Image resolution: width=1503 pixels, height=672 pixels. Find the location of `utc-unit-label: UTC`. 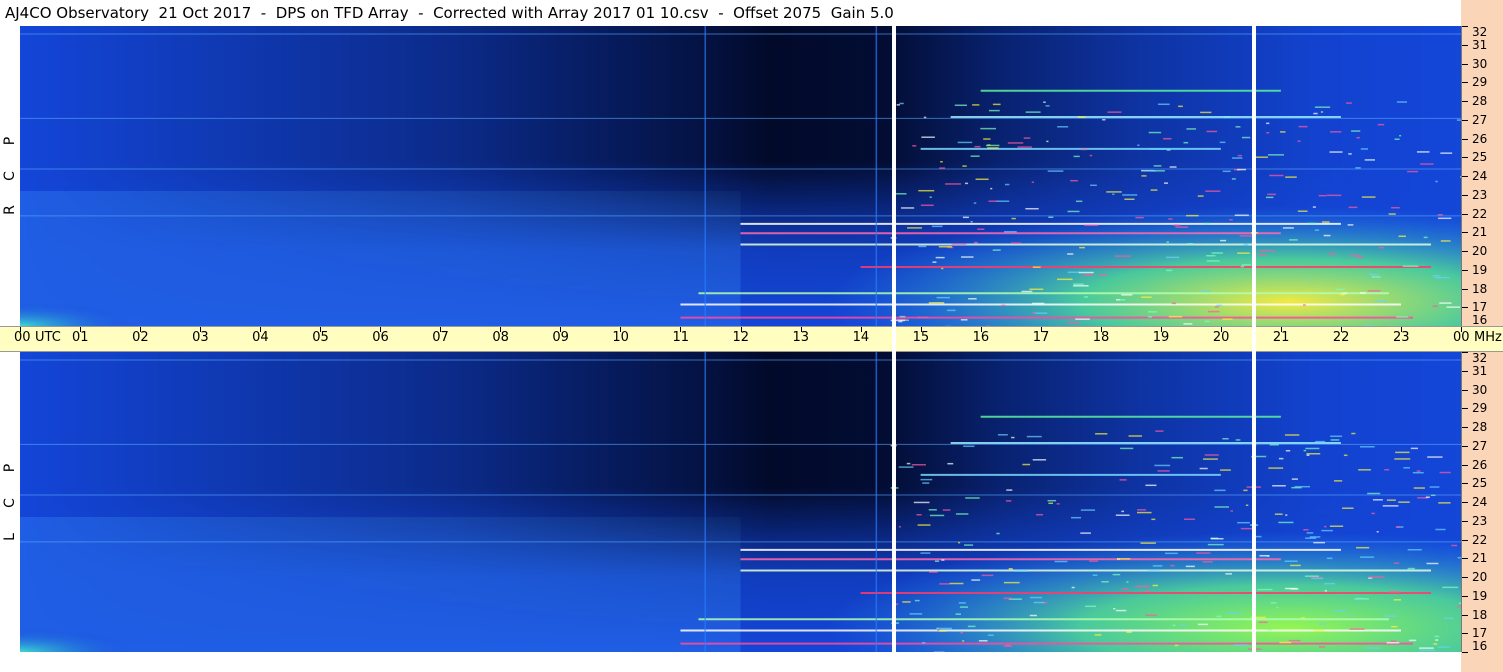

utc-unit-label: UTC is located at coordinates (48, 337).